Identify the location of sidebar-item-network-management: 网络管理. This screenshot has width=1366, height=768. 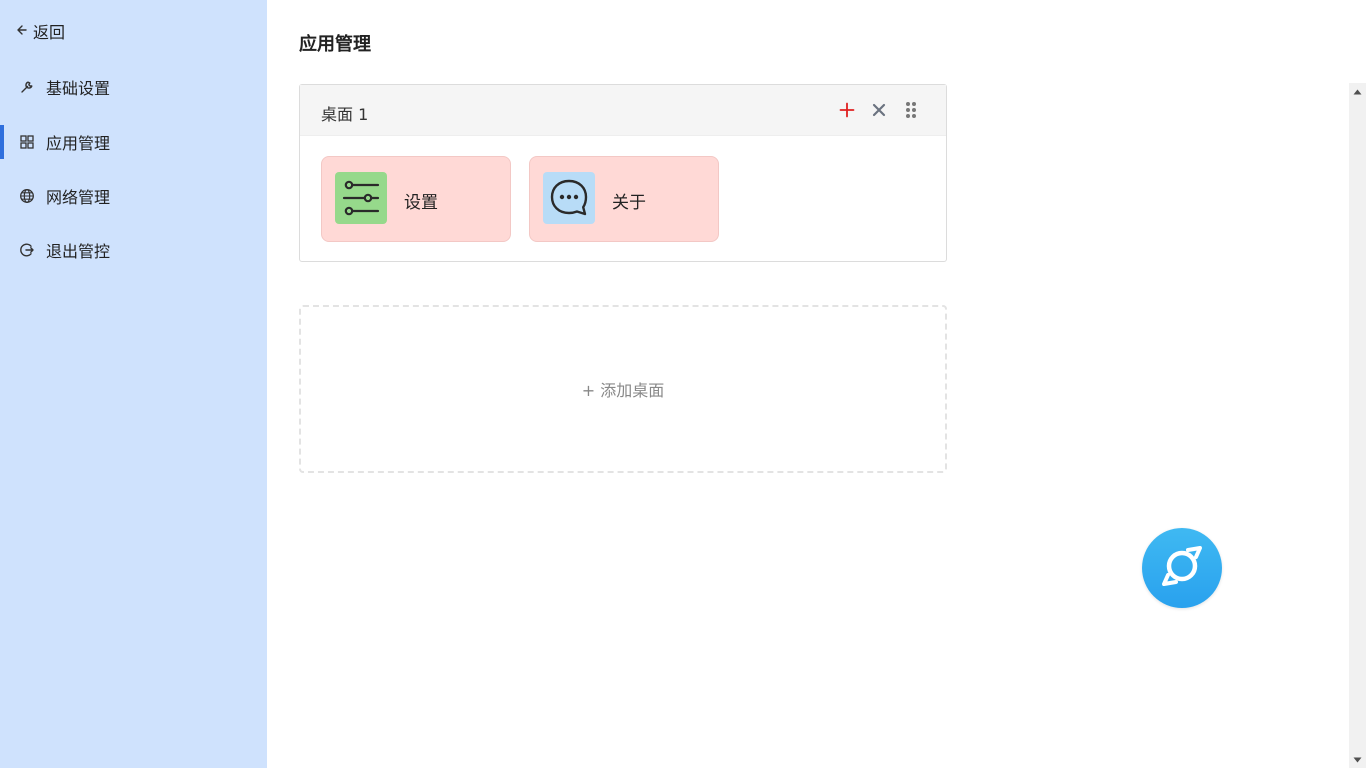
(133, 196).